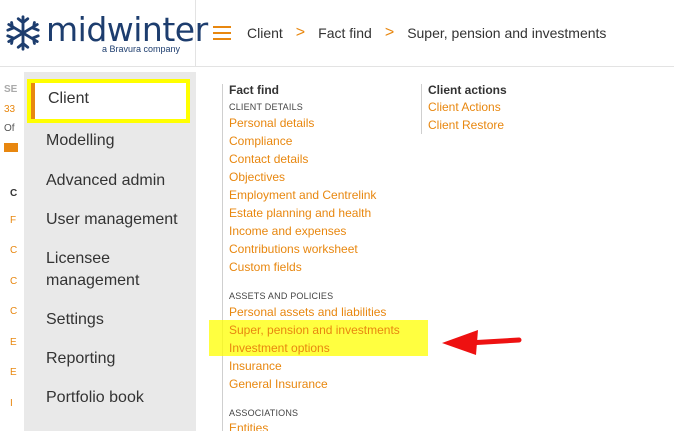 The width and height of the screenshot is (674, 431). I want to click on logo-subtitle: a Bravura company, so click(141, 49).